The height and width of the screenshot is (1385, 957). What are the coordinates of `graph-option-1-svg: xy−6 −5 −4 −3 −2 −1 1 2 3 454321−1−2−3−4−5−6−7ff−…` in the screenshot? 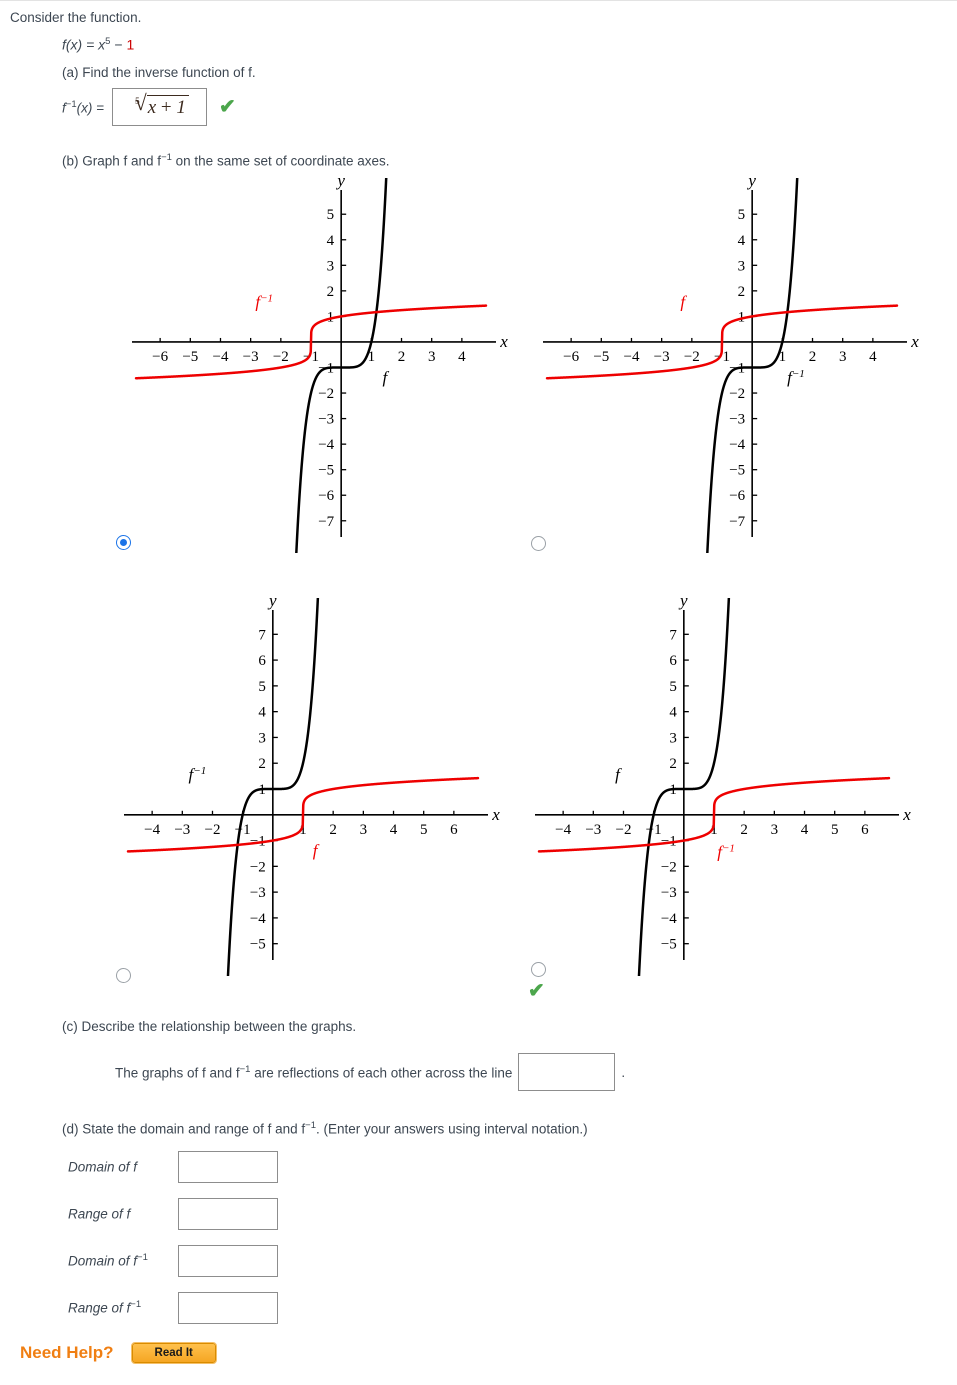 It's located at (320, 365).